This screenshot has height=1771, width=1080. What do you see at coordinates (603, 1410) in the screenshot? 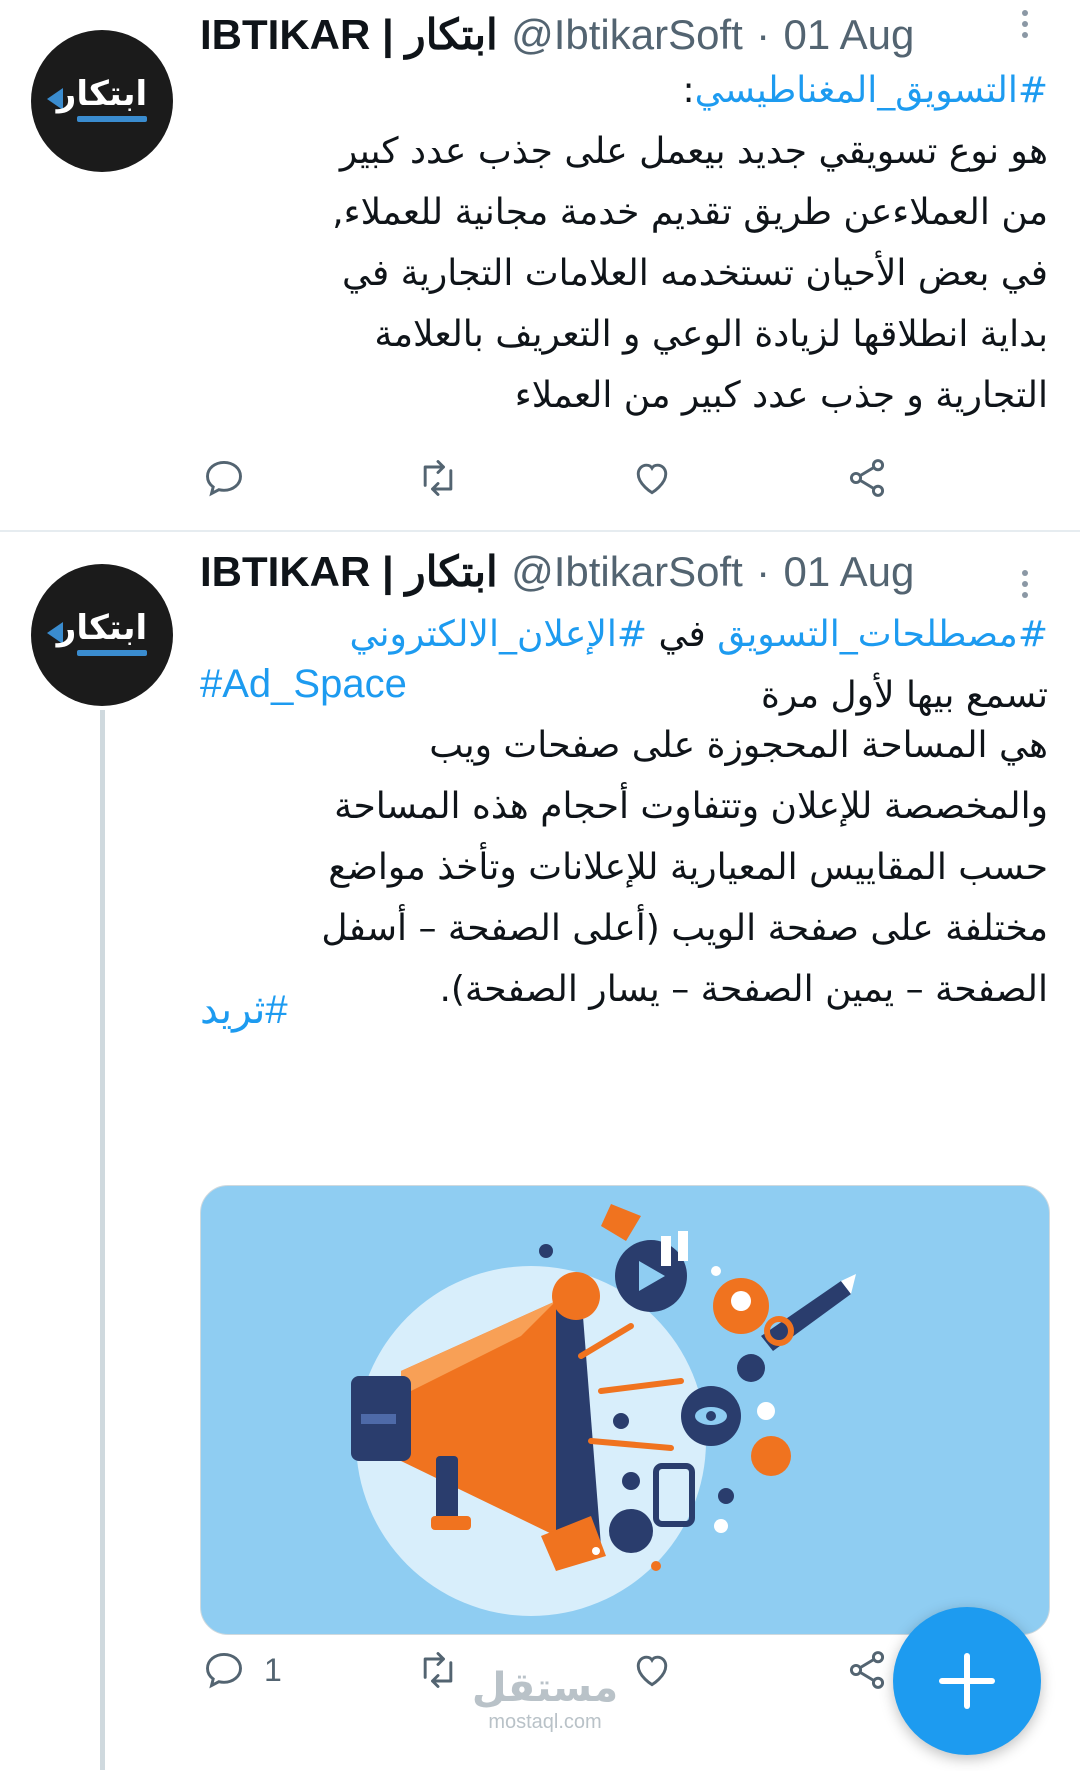
I see `megaphone-marketing-illustration` at bounding box center [603, 1410].